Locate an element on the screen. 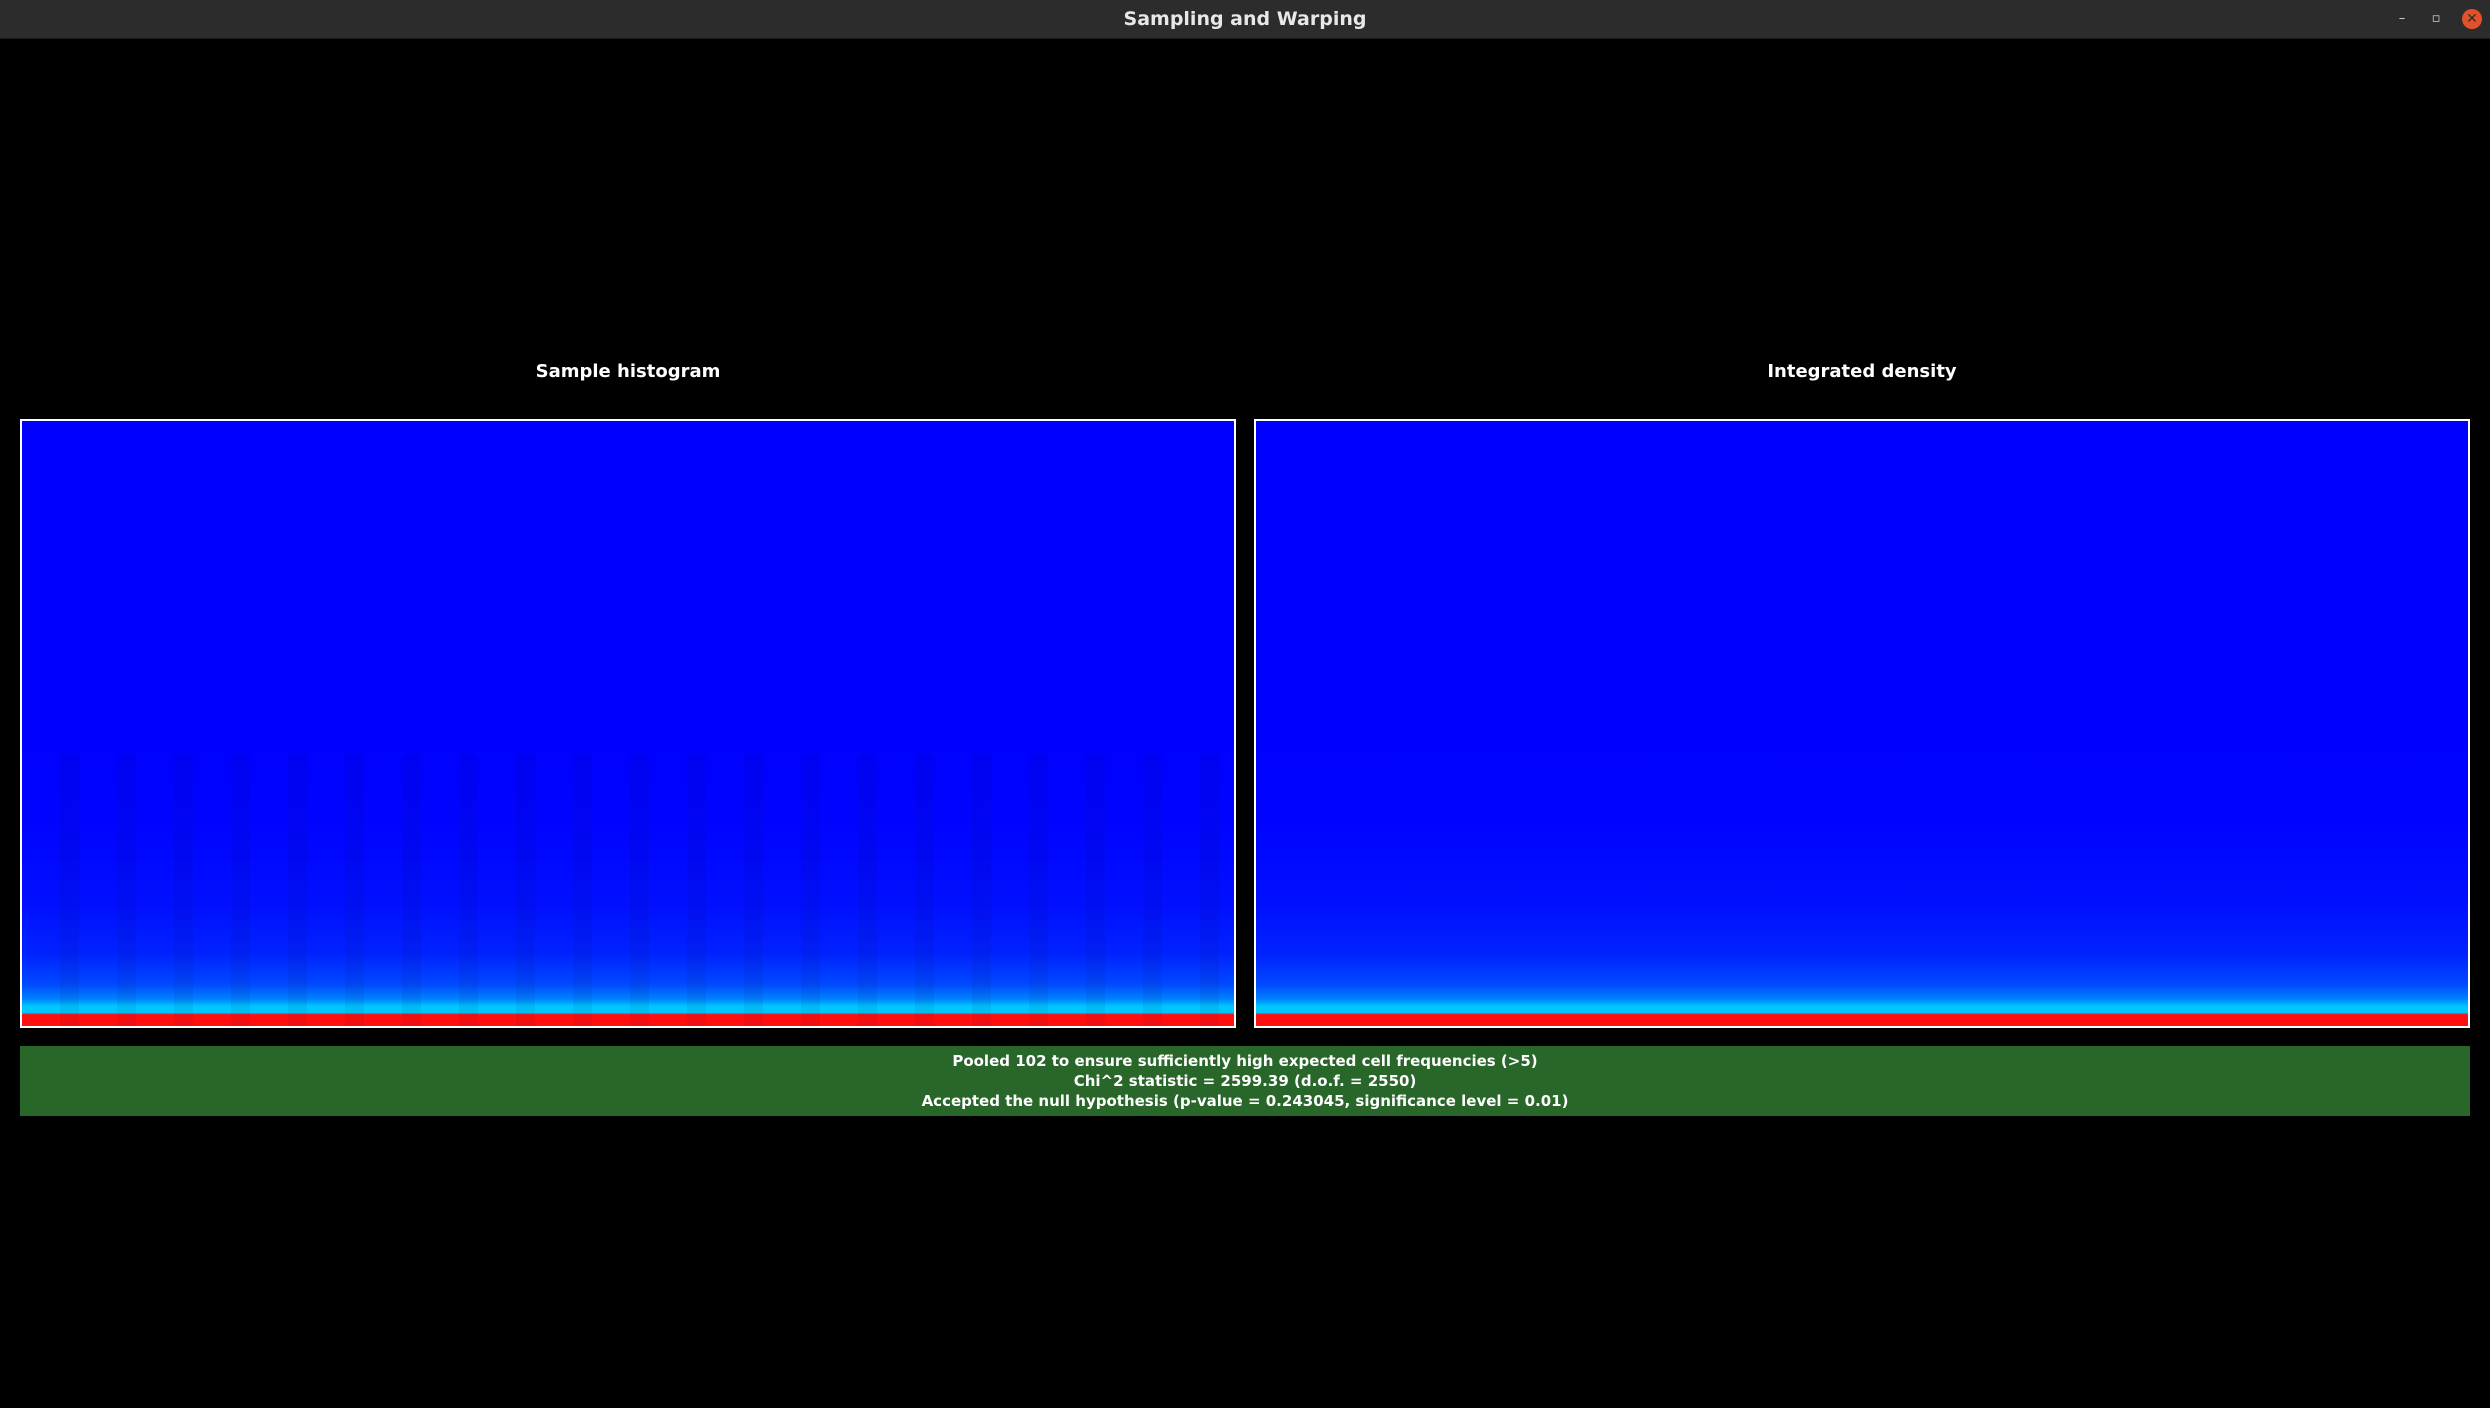 The height and width of the screenshot is (1408, 2490). minimize-button: – is located at coordinates (2402, 19).